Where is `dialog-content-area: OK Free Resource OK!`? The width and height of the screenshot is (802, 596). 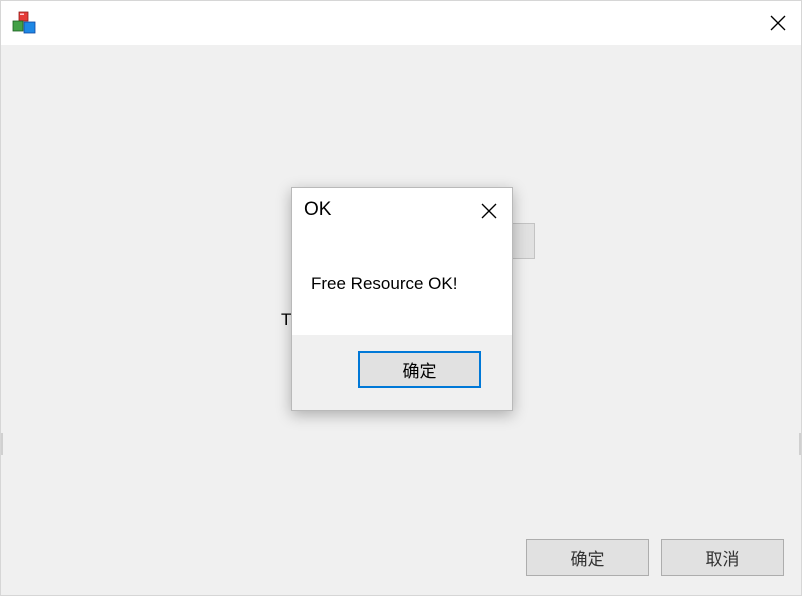
dialog-content-area: OK Free Resource OK! is located at coordinates (402, 261).